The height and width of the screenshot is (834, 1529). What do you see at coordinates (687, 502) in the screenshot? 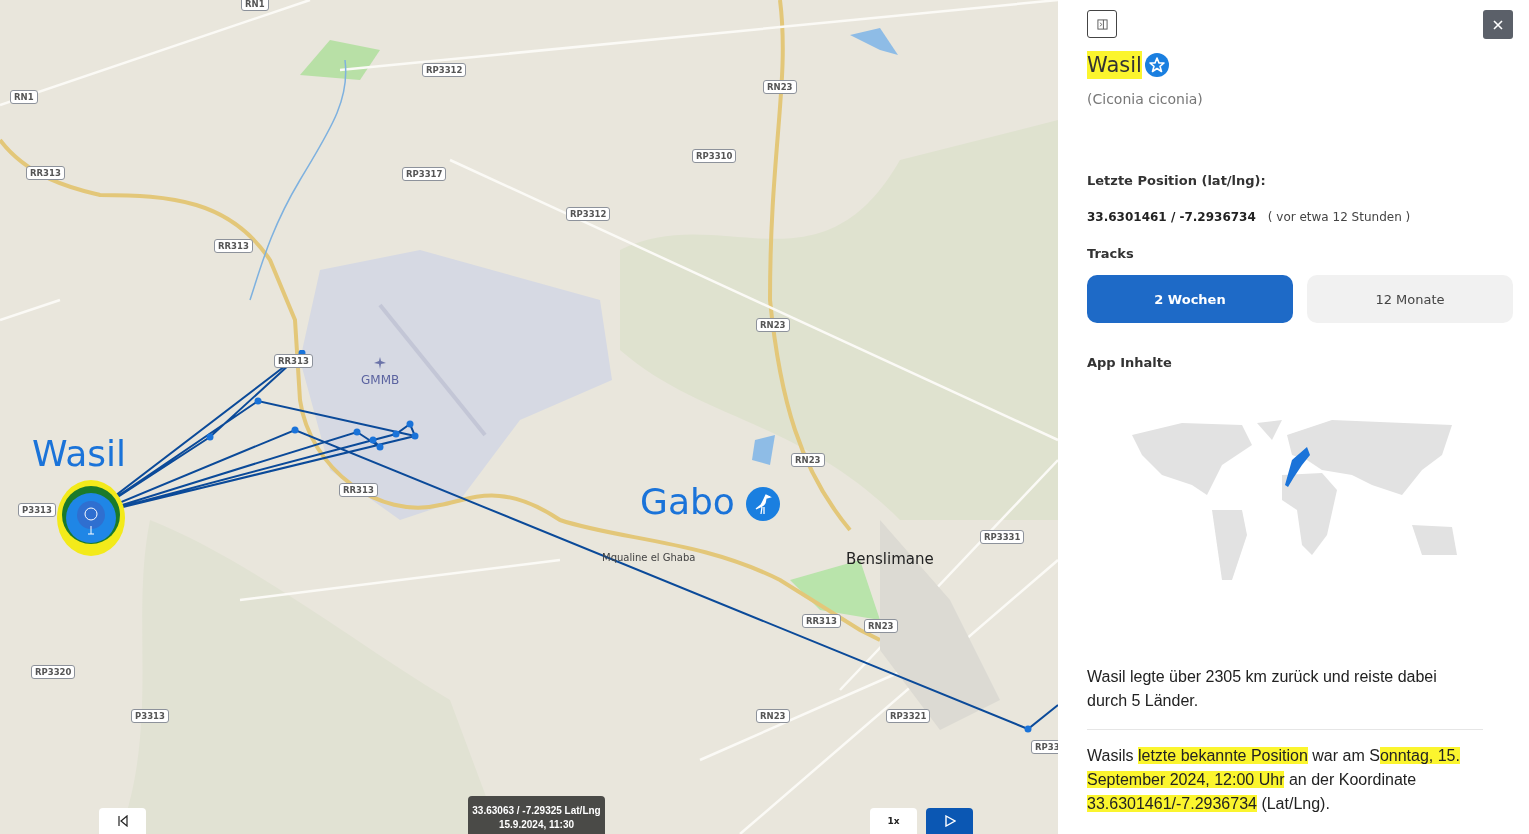
I see `animal-label: Gabo` at bounding box center [687, 502].